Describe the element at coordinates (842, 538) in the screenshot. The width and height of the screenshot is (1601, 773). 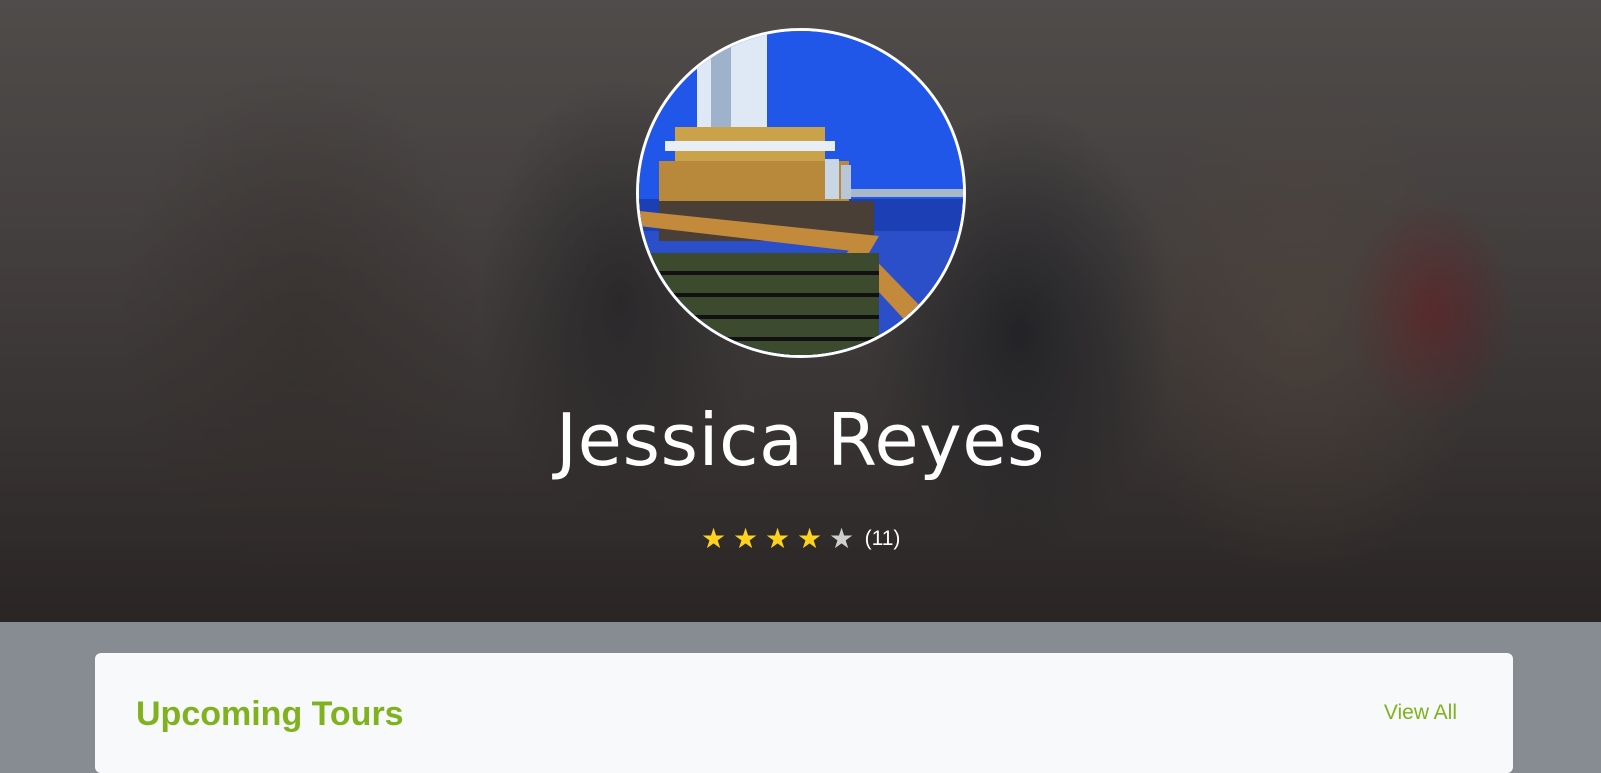
I see `star-empty-icon: ★` at that location.